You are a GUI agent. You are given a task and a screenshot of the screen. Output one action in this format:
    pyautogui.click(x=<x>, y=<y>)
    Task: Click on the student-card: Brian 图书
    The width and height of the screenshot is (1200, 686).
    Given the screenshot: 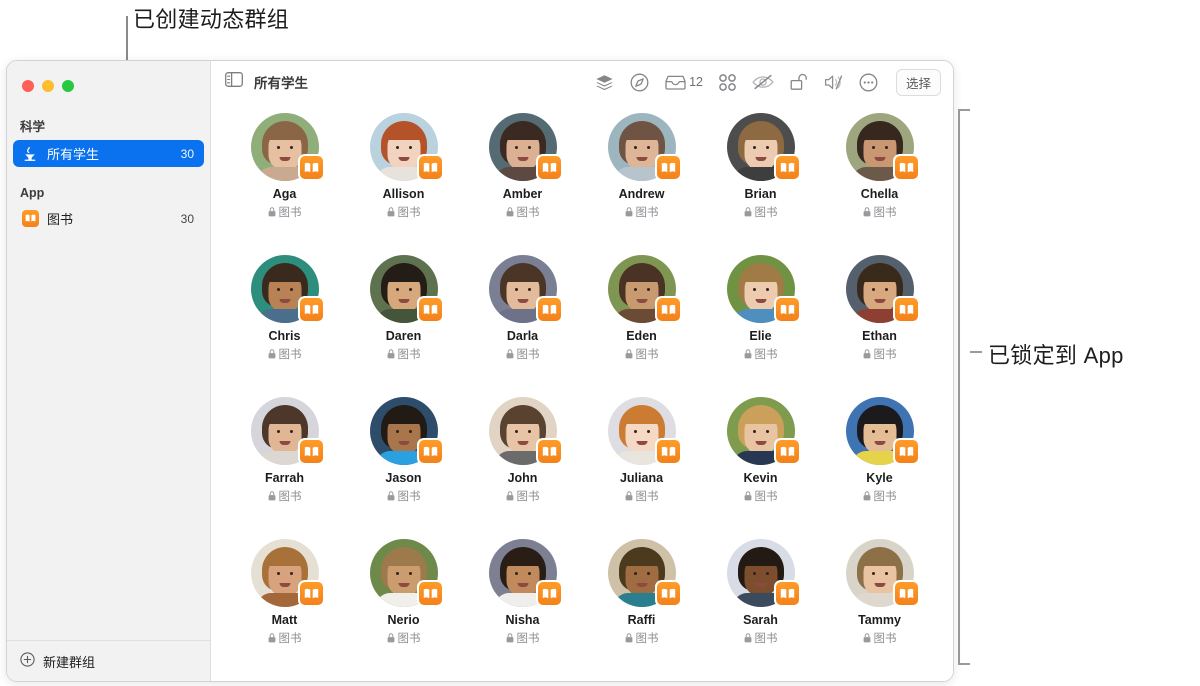 What is the action you would take?
    pyautogui.click(x=760, y=178)
    